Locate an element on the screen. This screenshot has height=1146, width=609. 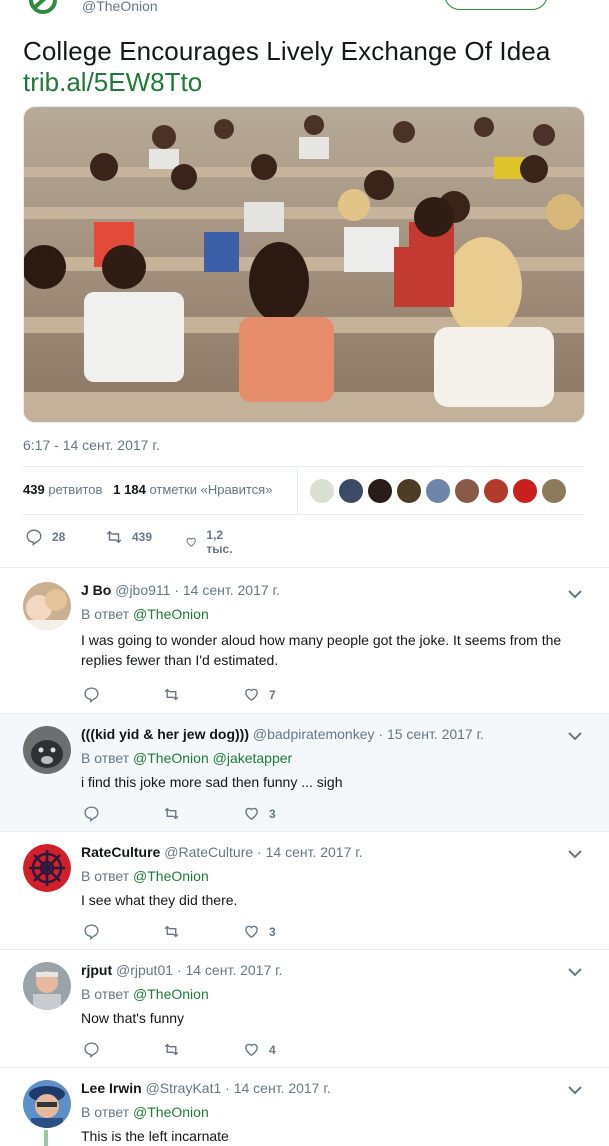
reply-action: 28 is located at coordinates (45, 537).